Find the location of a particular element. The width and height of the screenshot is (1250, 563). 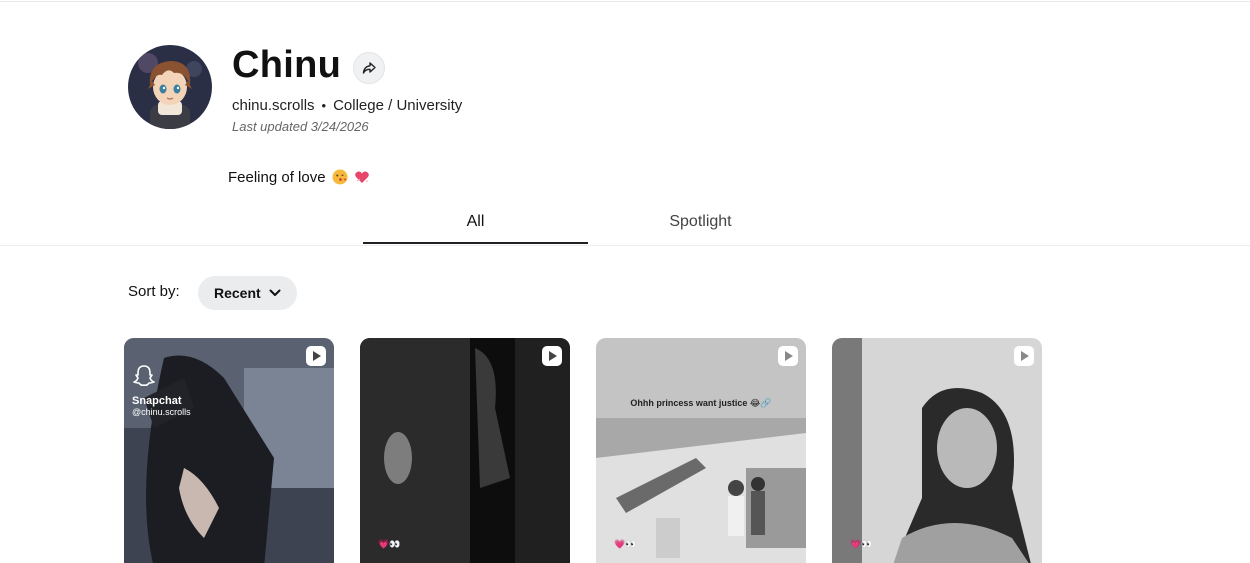

active-tab-indicator is located at coordinates (475, 243).